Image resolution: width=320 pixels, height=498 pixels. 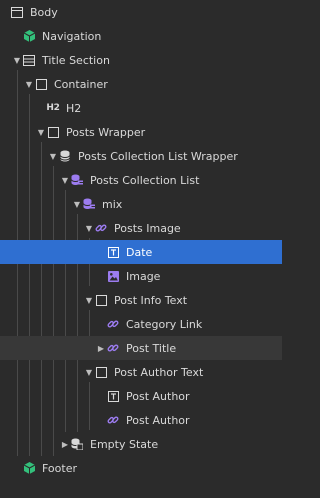 What do you see at coordinates (74, 108) in the screenshot?
I see `tree-item-label: H2` at bounding box center [74, 108].